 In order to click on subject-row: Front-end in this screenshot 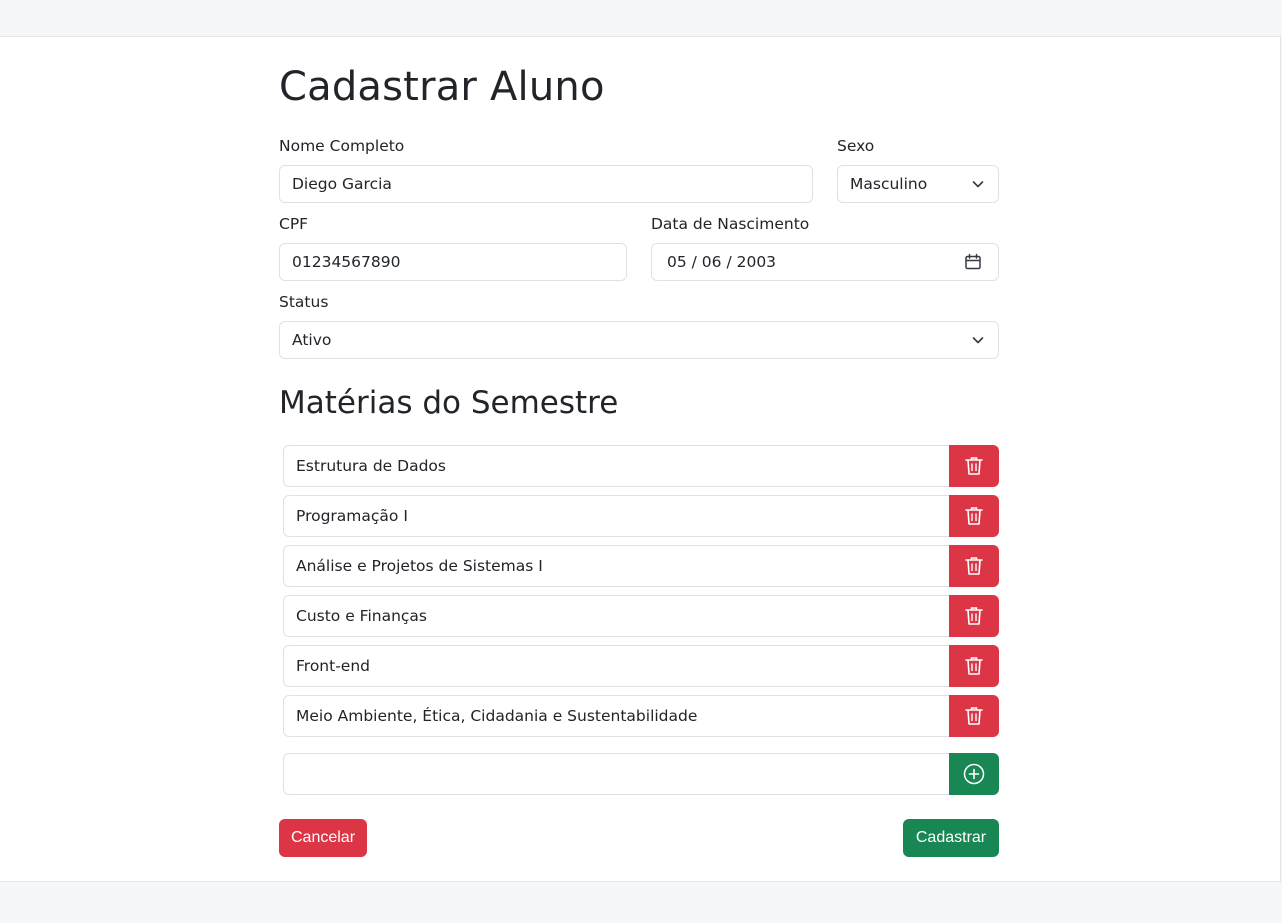, I will do `click(641, 666)`.